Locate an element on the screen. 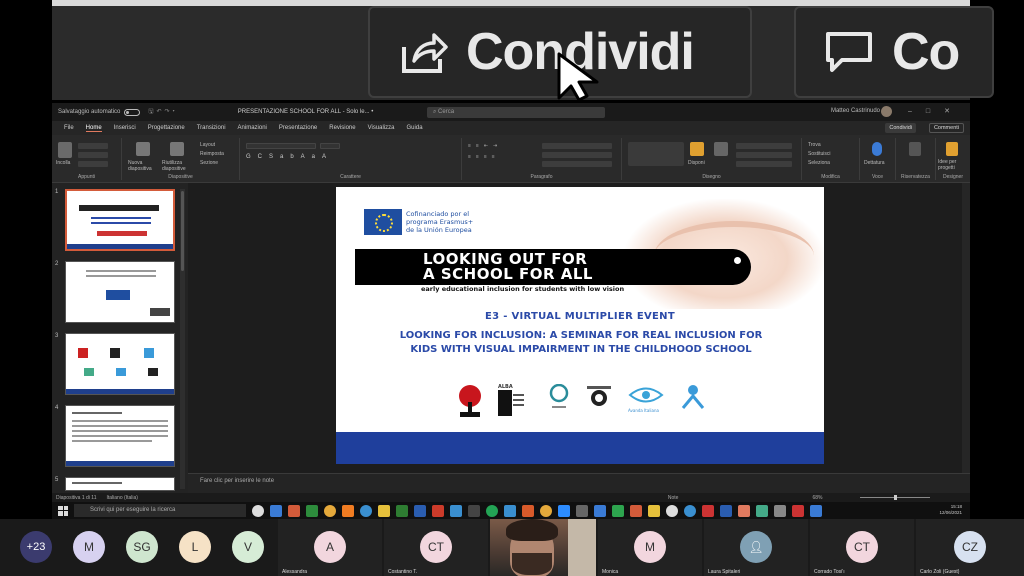  notes-pane: Fare clic per inserire le note is located at coordinates (579, 483).